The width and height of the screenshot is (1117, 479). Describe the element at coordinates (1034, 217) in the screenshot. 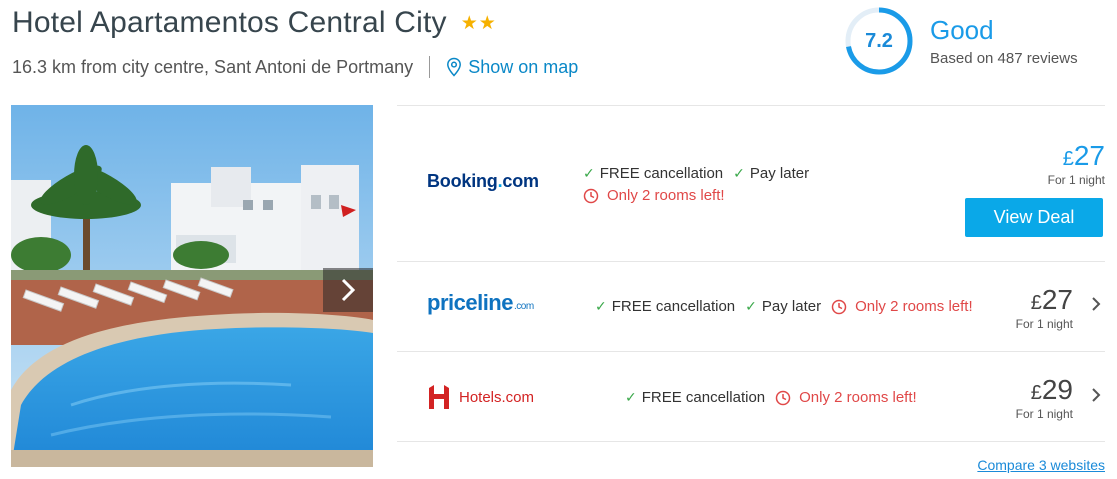

I see `view-deal-button: View Deal` at that location.